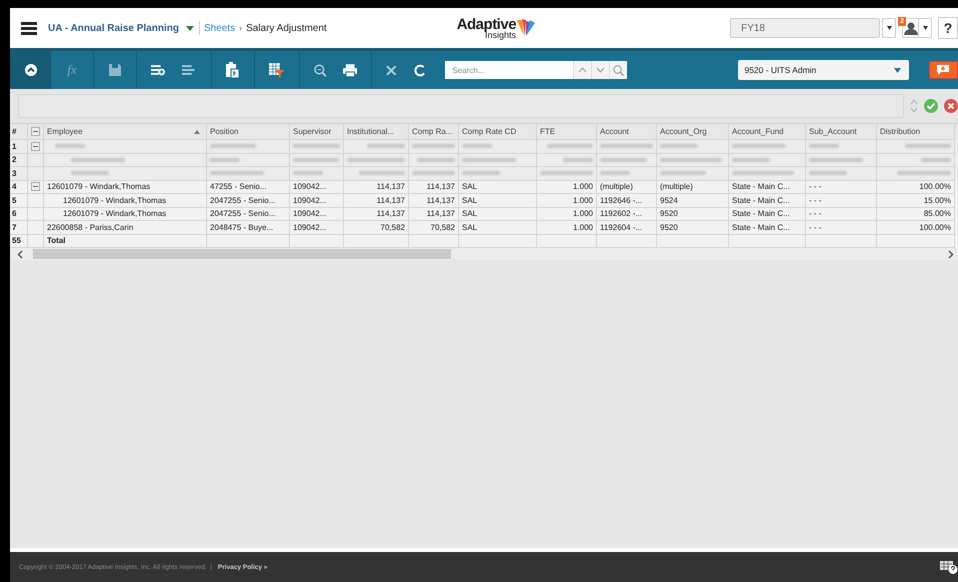 The height and width of the screenshot is (582, 958). Describe the element at coordinates (242, 254) in the screenshot. I see `scrollbar-thumb` at that location.